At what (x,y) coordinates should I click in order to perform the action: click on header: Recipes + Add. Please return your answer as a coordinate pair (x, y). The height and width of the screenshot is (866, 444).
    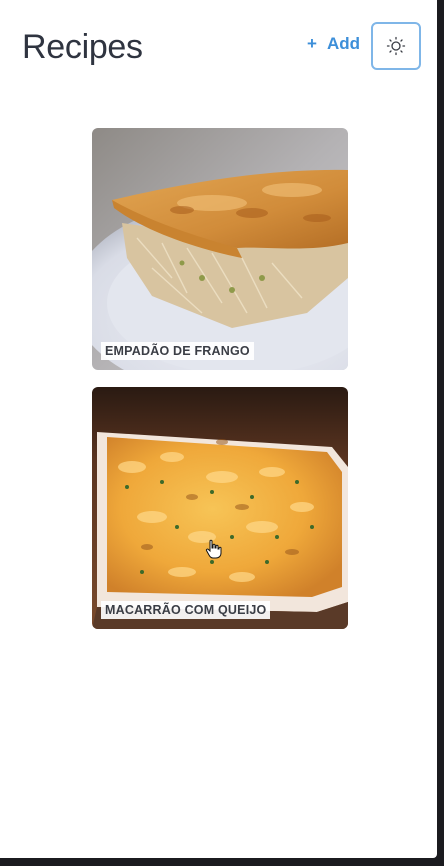
    Looking at the image, I should click on (229, 46).